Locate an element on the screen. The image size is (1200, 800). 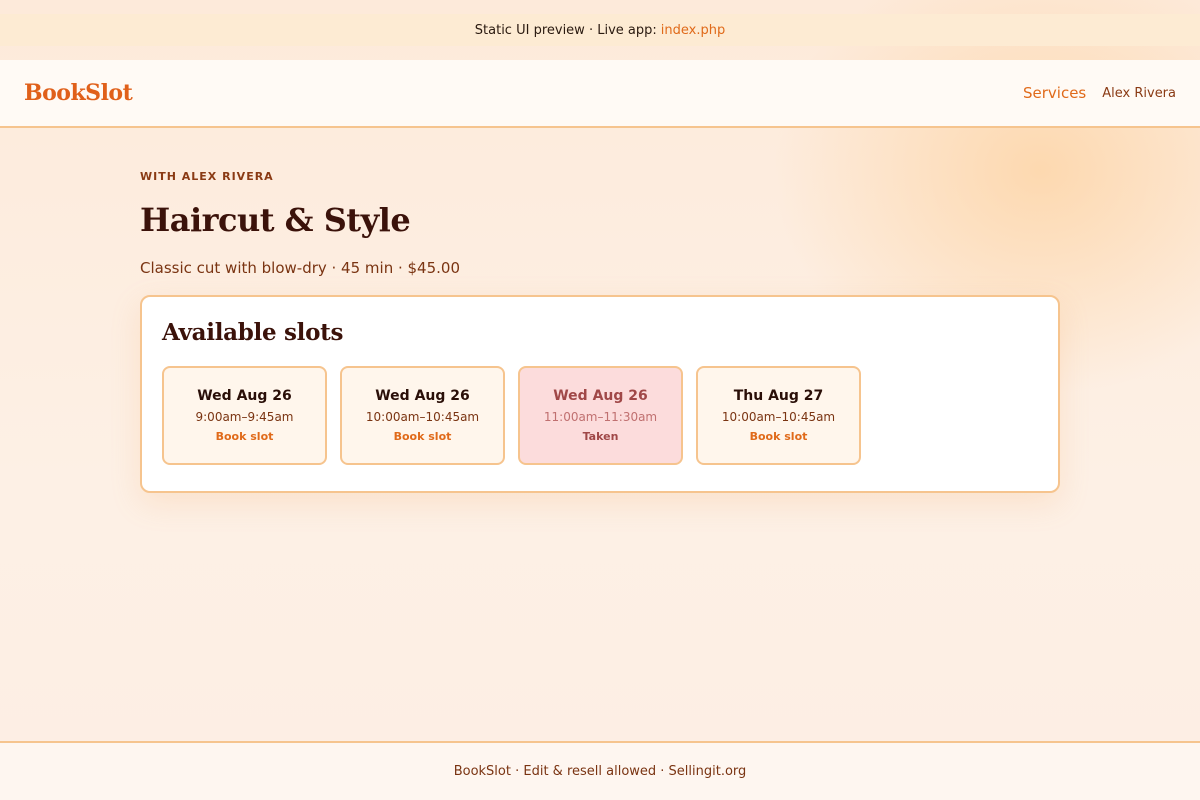
main-nav: Services Alex Rivera is located at coordinates (1099, 93).